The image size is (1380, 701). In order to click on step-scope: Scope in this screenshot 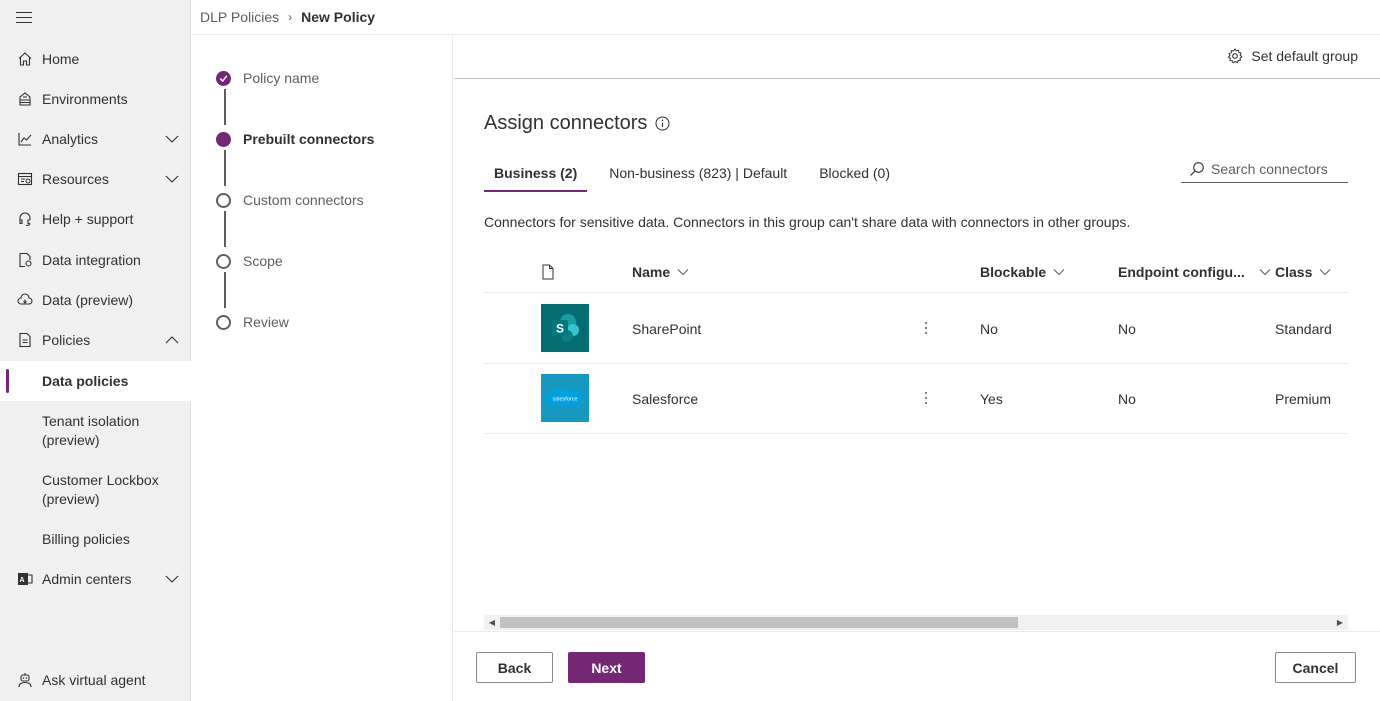, I will do `click(249, 261)`.